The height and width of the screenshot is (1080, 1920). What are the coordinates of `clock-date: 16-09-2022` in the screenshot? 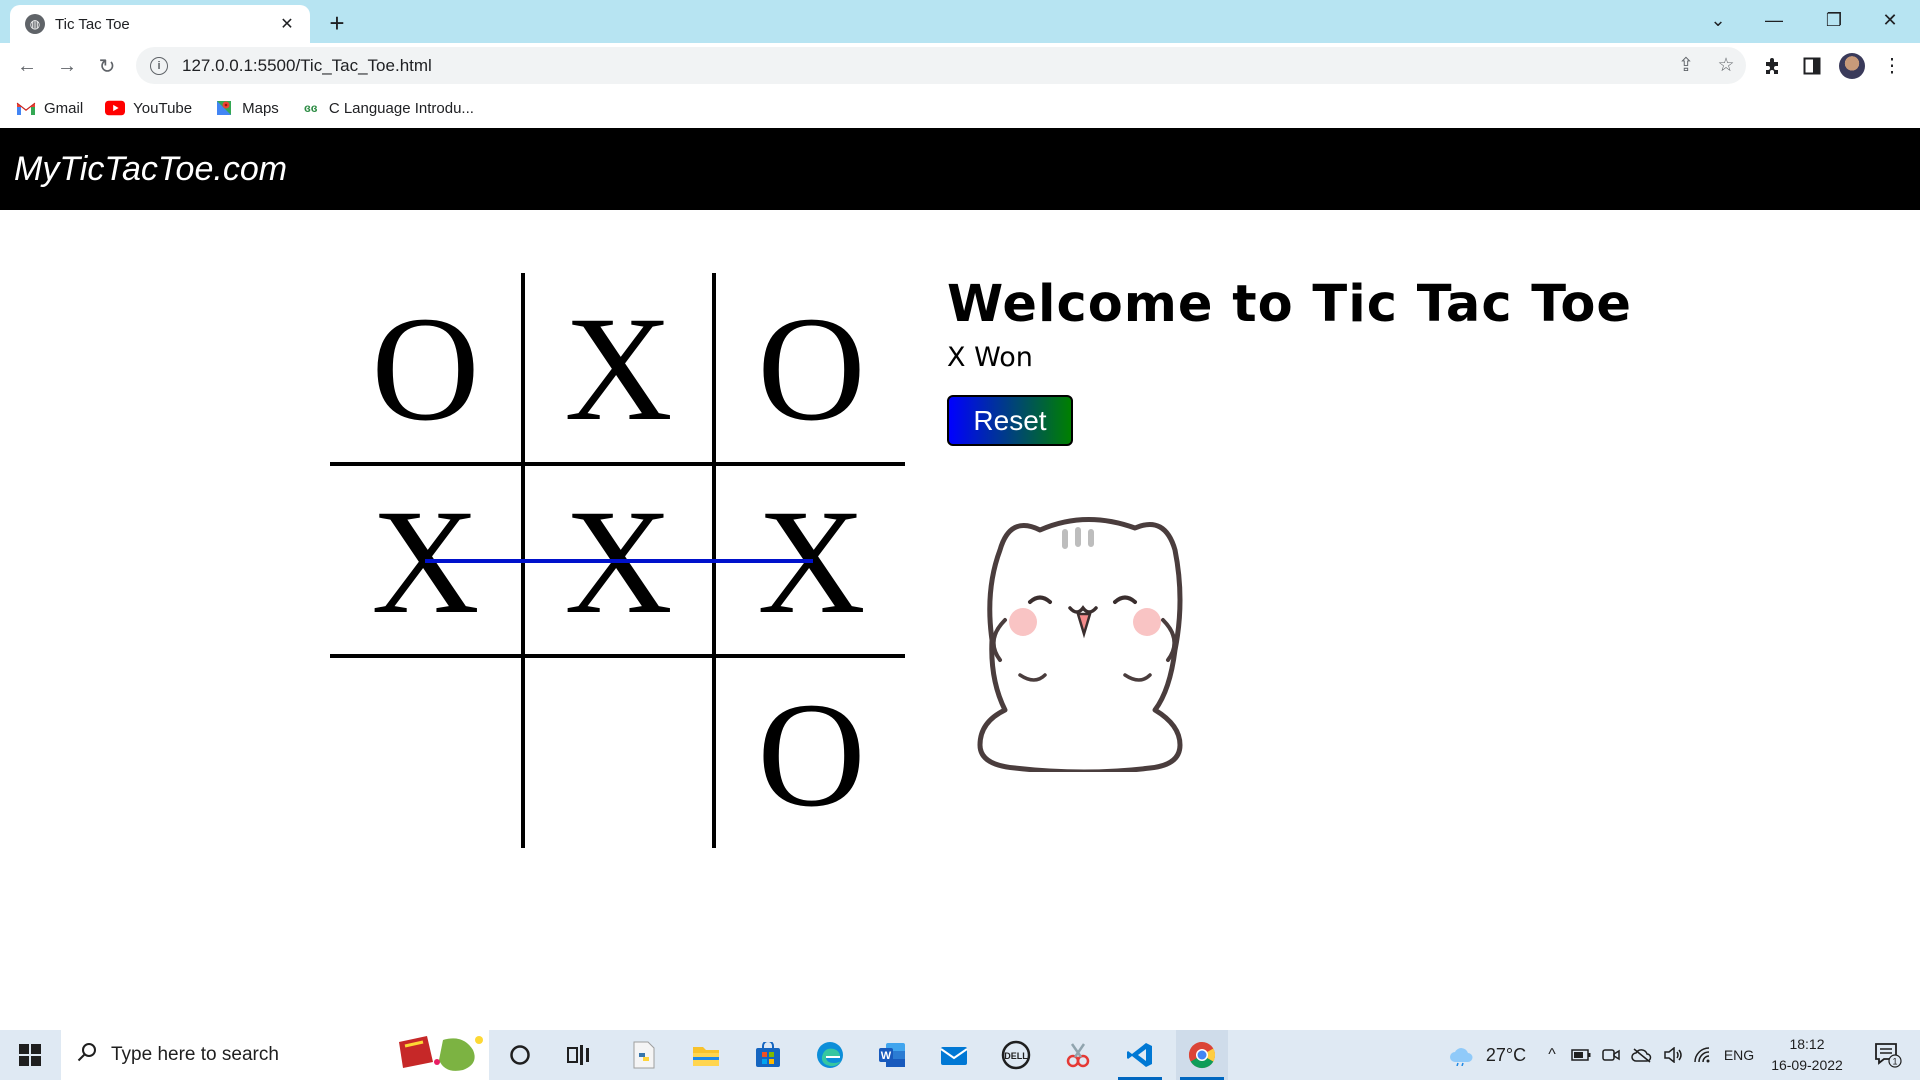 It's located at (1807, 1065).